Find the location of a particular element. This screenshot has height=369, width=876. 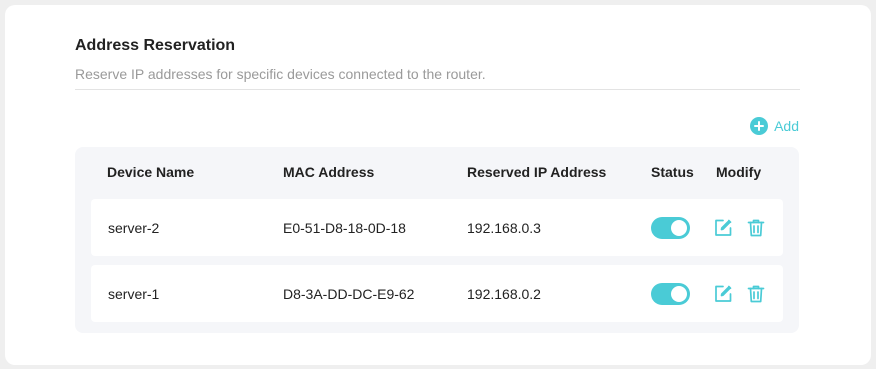

table-row: server-1 D8-3A-DD-DC-E9-62 192.168.0.2 is located at coordinates (437, 293).